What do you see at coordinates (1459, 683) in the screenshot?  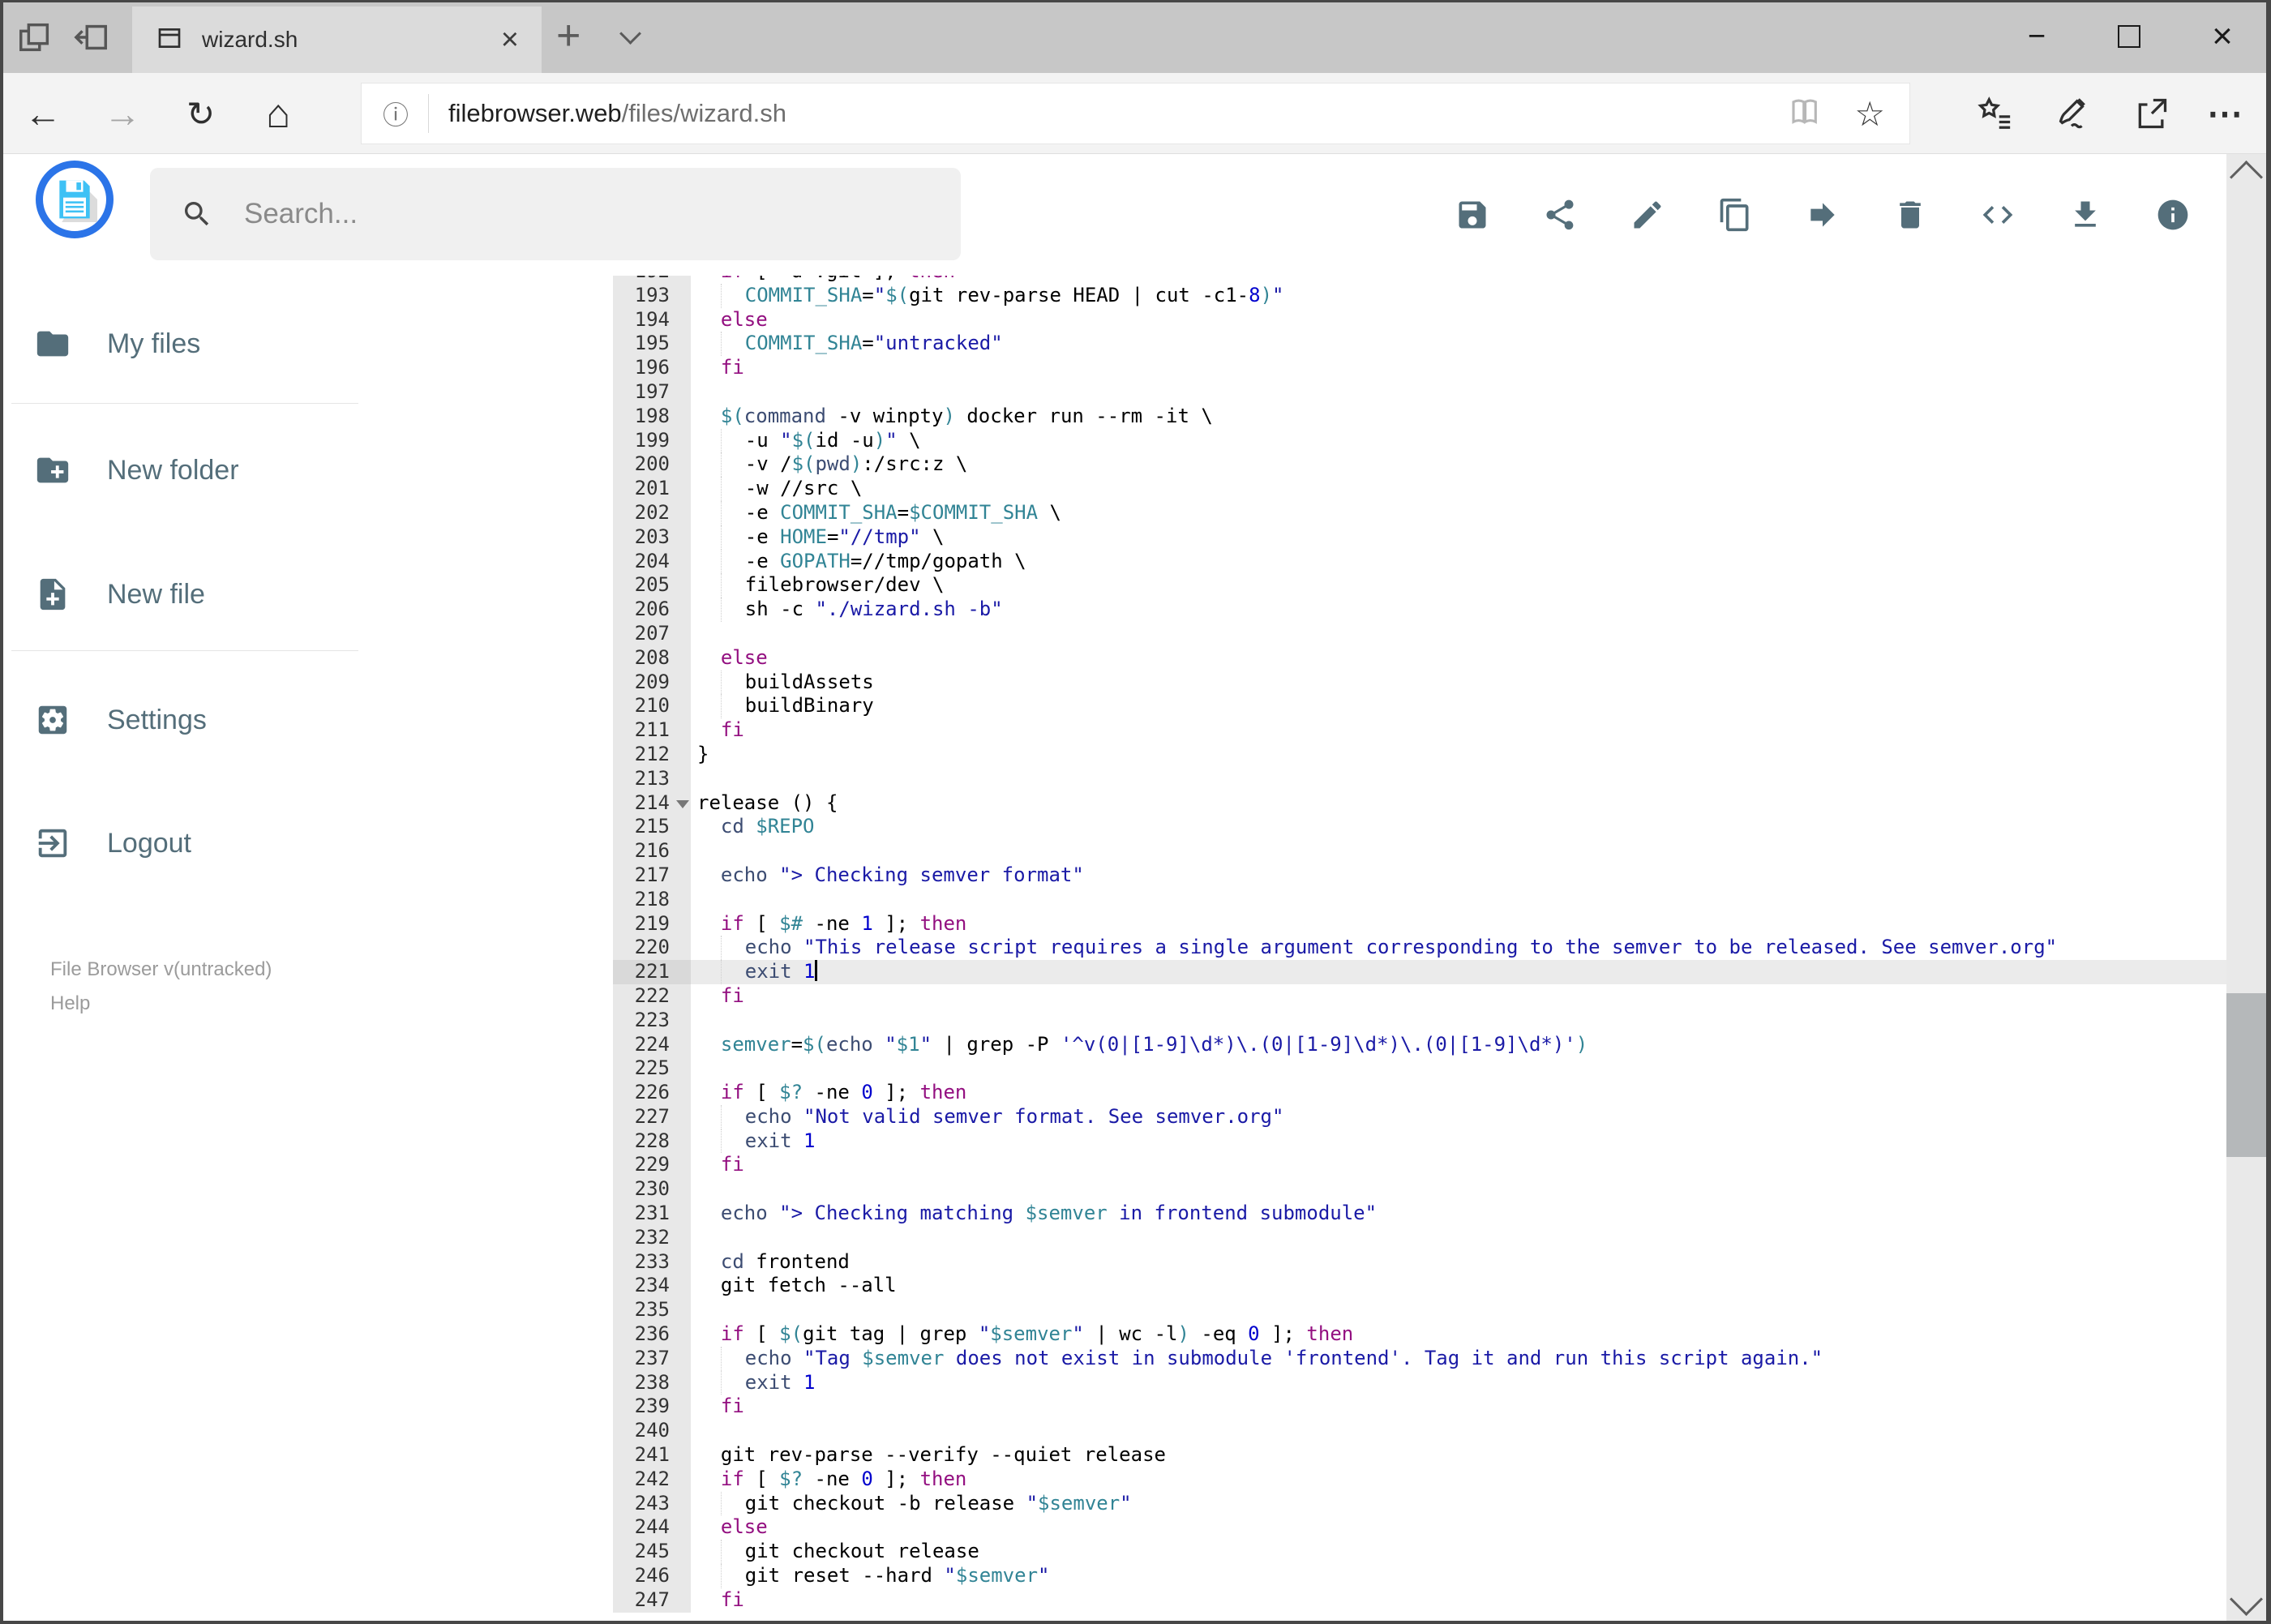 I see `code-line: buildAssets` at bounding box center [1459, 683].